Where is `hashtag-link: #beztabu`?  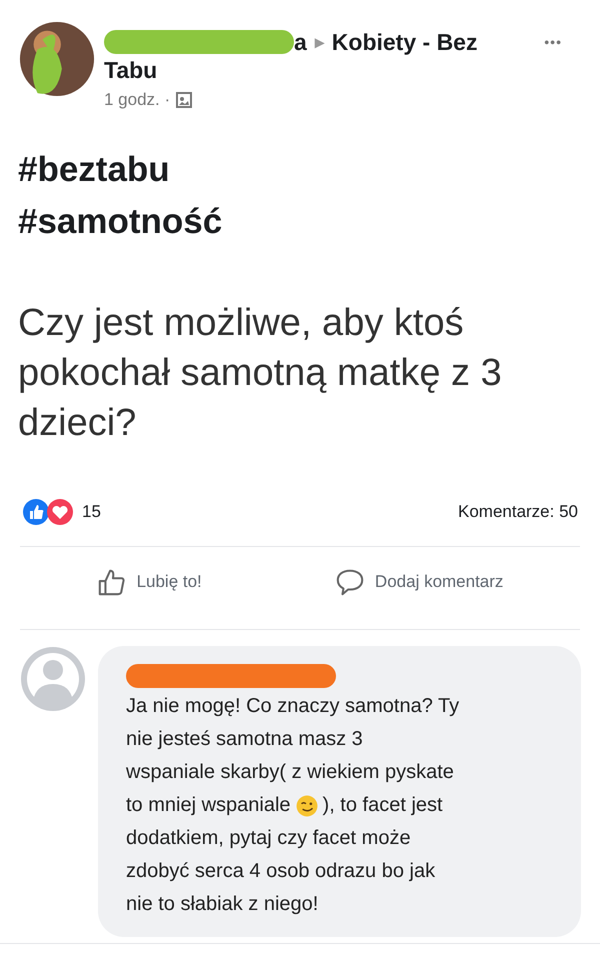
hashtag-link: #beztabu is located at coordinates (94, 170).